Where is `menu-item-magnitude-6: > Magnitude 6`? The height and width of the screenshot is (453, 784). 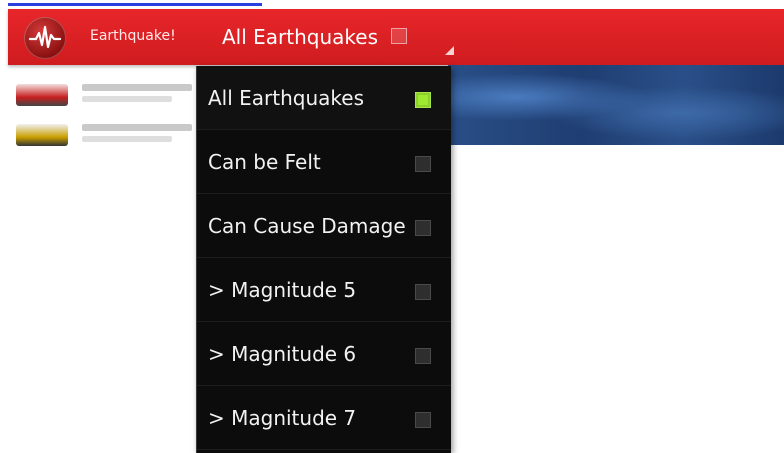
menu-item-magnitude-6: > Magnitude 6 is located at coordinates (324, 354).